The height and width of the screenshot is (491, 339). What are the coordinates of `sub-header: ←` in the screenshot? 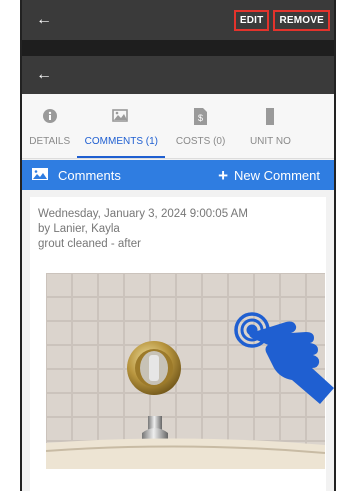 It's located at (178, 75).